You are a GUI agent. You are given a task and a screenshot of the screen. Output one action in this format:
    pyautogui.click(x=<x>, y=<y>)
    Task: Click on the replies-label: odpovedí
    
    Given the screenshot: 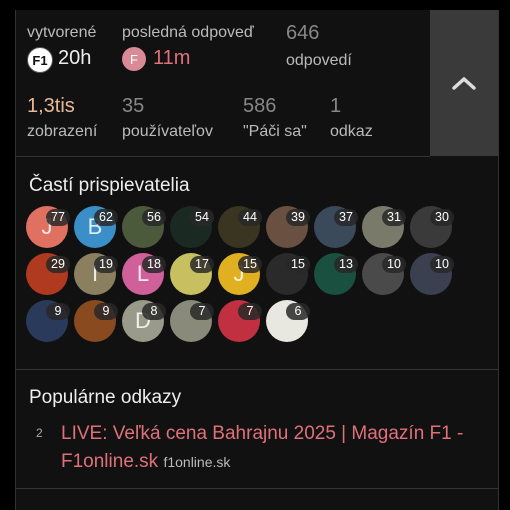 What is the action you would take?
    pyautogui.click(x=319, y=60)
    